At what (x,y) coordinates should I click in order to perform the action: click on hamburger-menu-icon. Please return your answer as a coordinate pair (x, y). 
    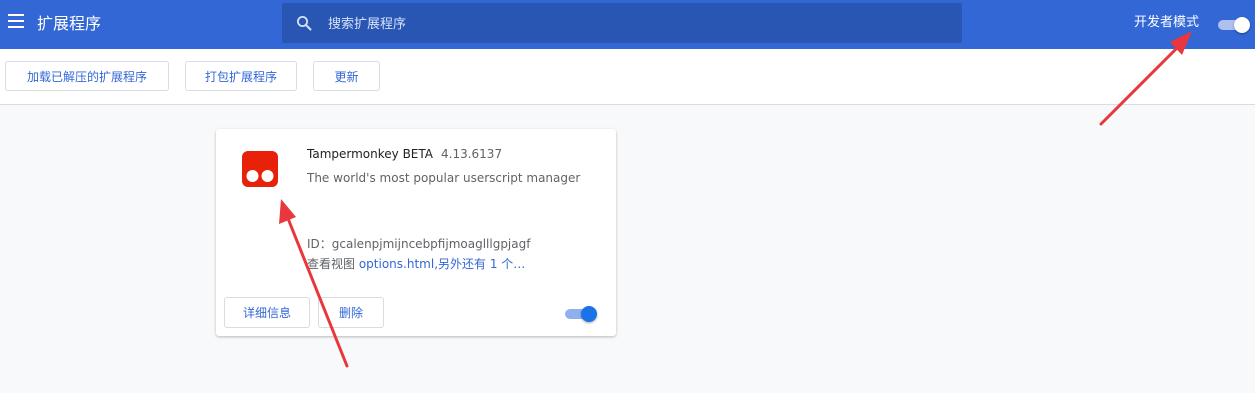
    Looking at the image, I should click on (16, 21).